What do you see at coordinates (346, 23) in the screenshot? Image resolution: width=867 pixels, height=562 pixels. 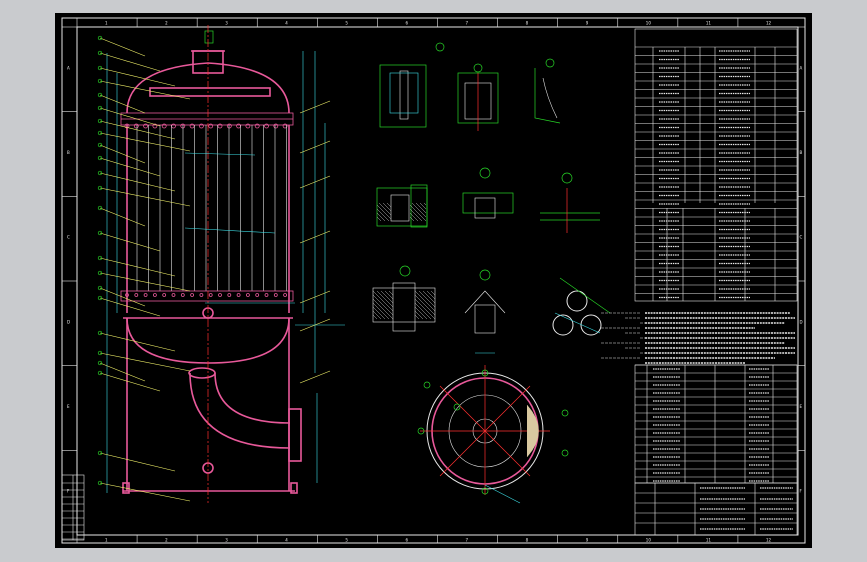 I see `border-number-top: 5` at bounding box center [346, 23].